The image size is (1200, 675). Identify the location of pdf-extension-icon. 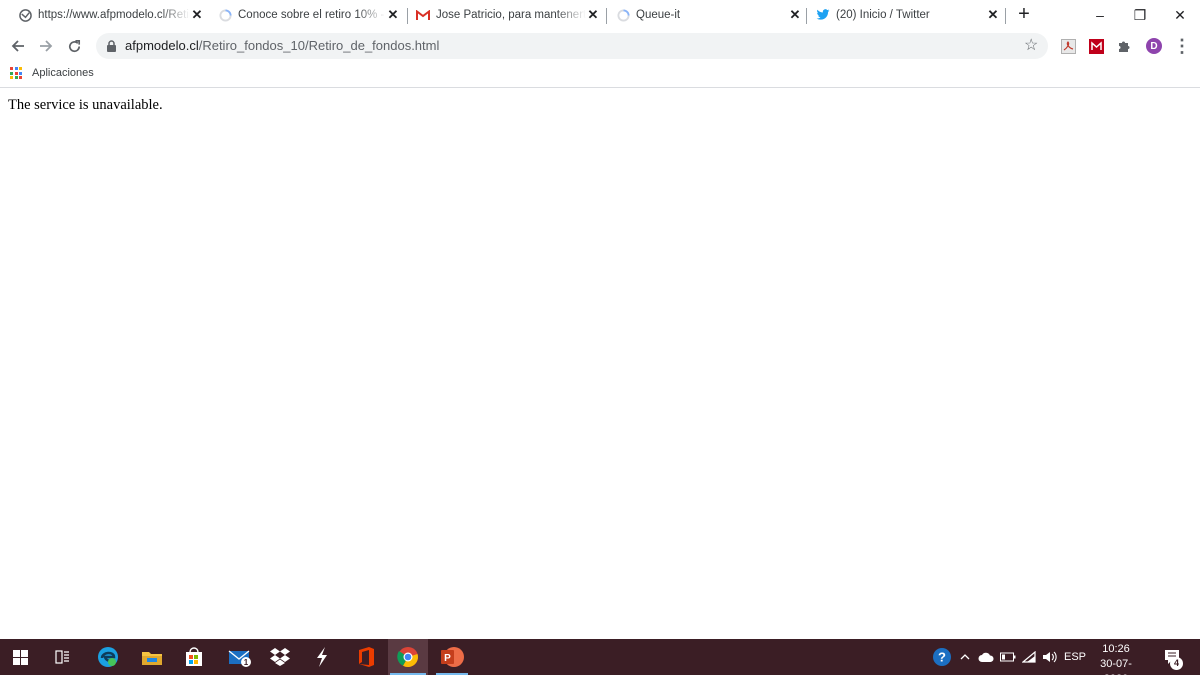
(1068, 46).